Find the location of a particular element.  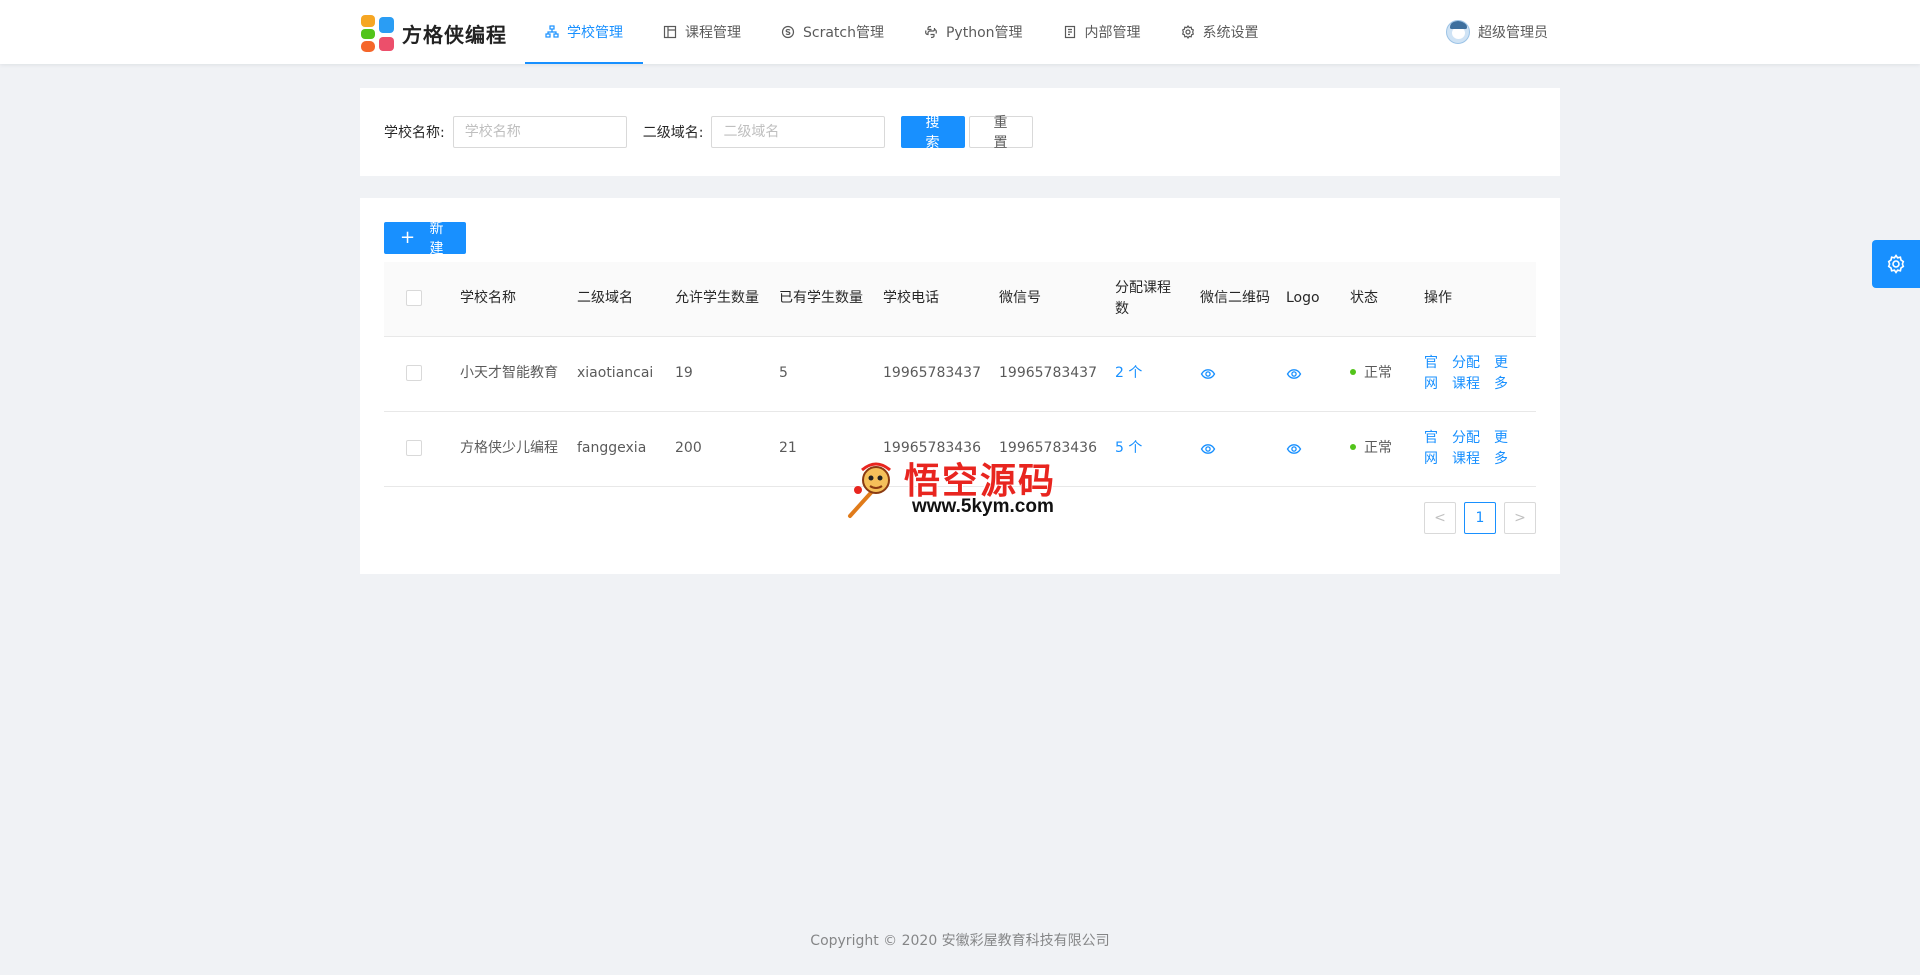

new-school-button: + 新建 is located at coordinates (425, 239).